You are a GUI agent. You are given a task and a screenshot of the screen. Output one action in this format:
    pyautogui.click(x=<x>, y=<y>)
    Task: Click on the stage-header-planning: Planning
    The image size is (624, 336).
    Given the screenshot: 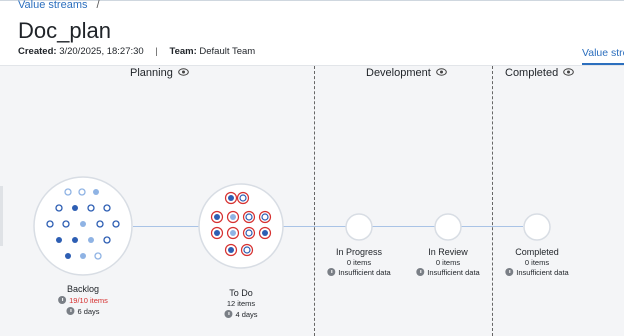 What is the action you would take?
    pyautogui.click(x=159, y=73)
    